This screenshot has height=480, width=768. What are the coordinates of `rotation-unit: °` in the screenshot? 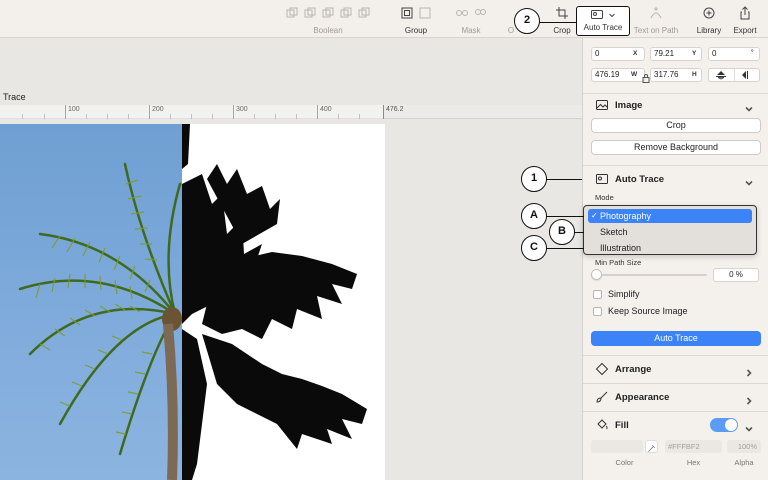 It's located at (752, 52).